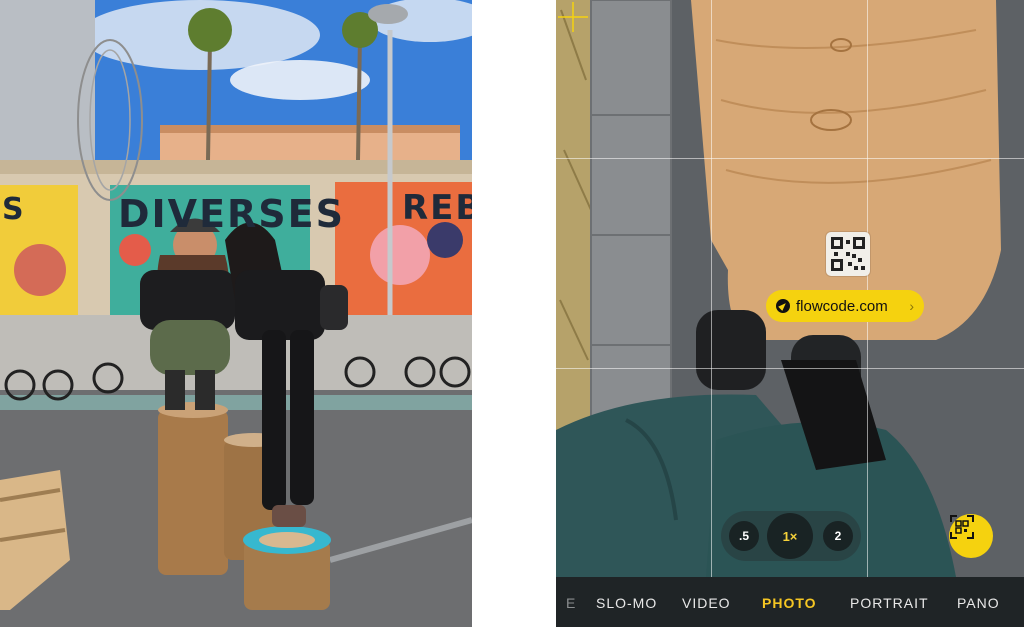  Describe the element at coordinates (838, 536) in the screenshot. I see `zoom-2-button: 2` at that location.